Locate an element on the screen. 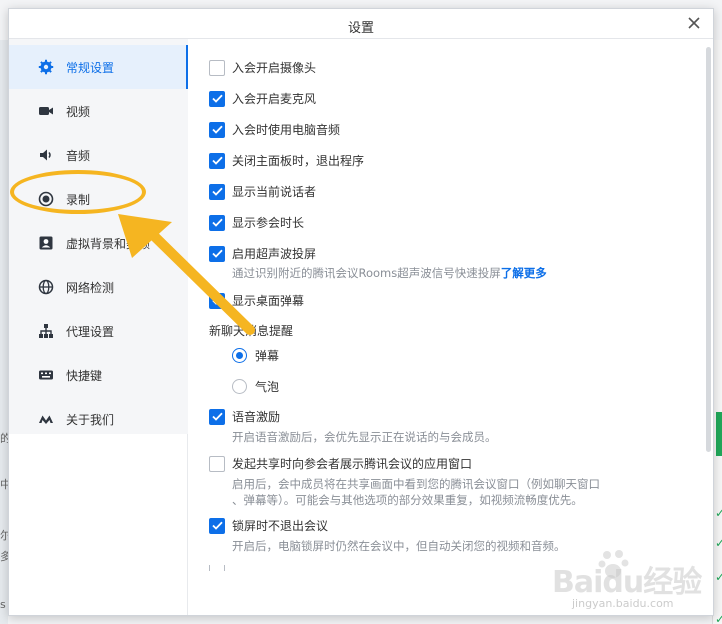 The height and width of the screenshot is (624, 722). option-share-app-window: 发起共享时向参会者展示腾讯会议的应用窗口 is located at coordinates (340, 463).